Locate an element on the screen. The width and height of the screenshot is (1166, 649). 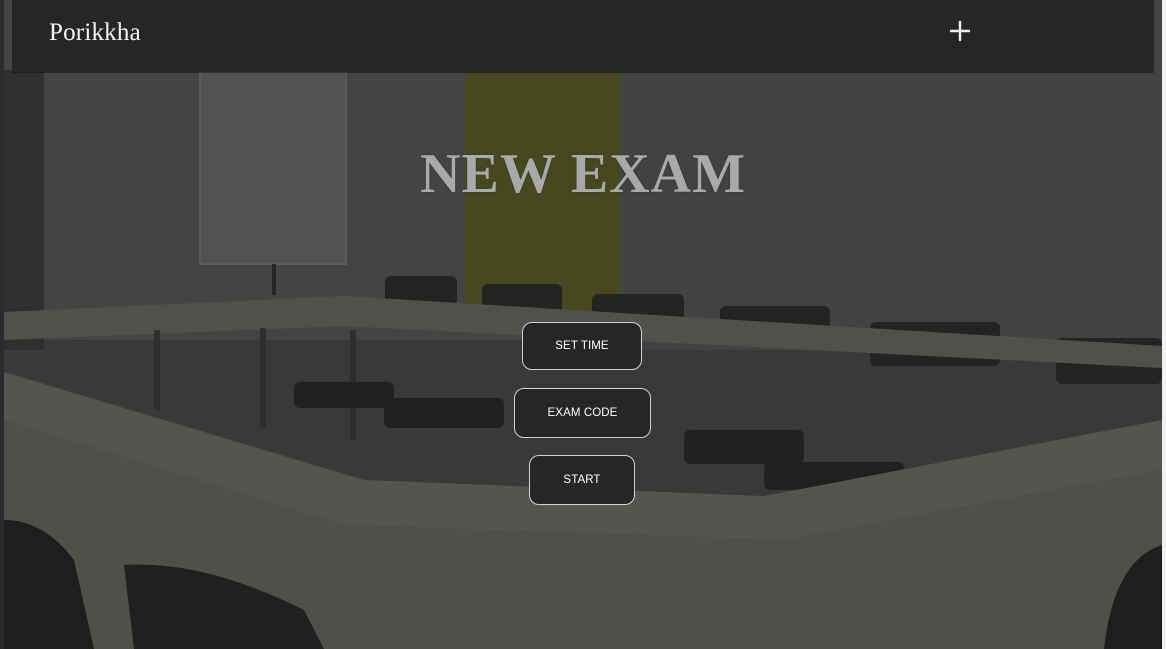
plus-icon is located at coordinates (960, 31).